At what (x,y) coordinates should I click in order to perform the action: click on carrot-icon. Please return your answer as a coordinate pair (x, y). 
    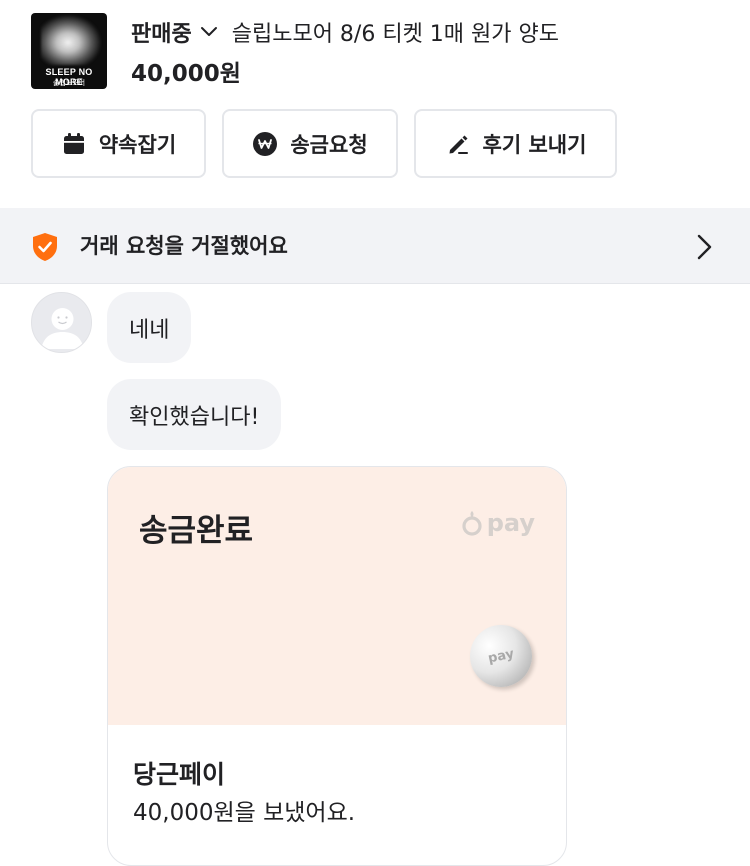
    Looking at the image, I should click on (472, 523).